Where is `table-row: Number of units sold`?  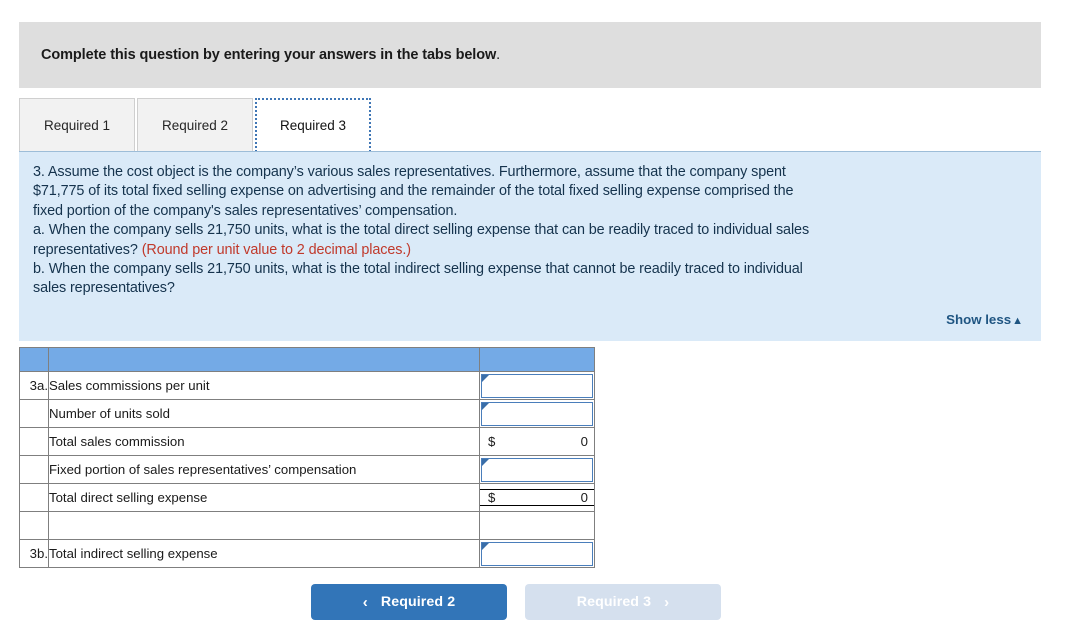
table-row: Number of units sold is located at coordinates (307, 413).